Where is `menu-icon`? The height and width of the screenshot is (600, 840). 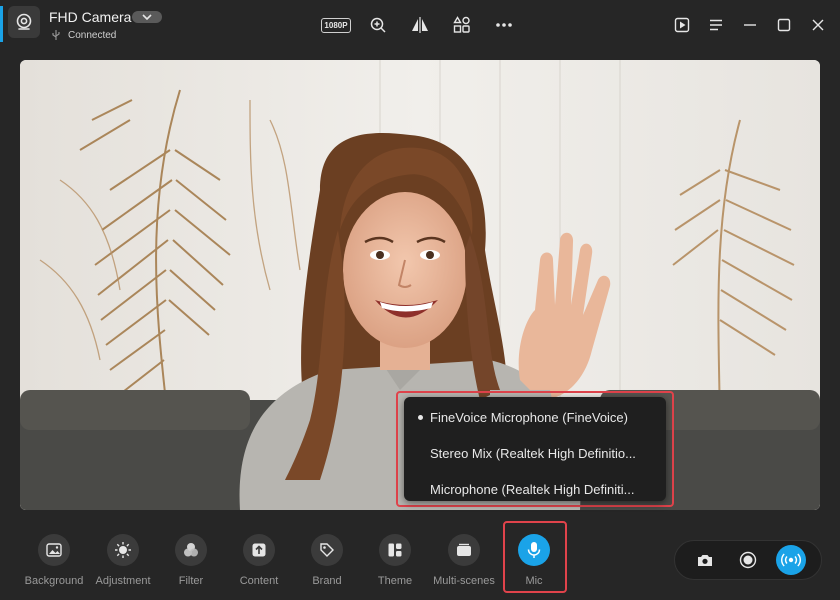
menu-icon is located at coordinates (716, 25).